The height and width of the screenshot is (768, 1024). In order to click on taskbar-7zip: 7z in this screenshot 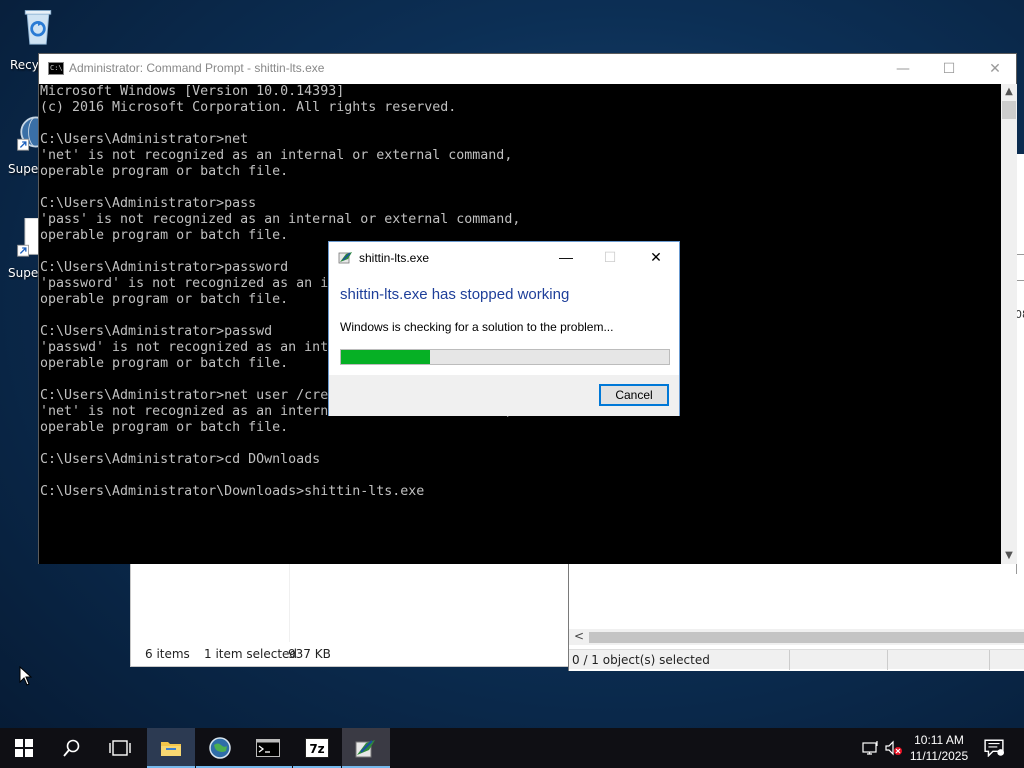, I will do `click(317, 748)`.